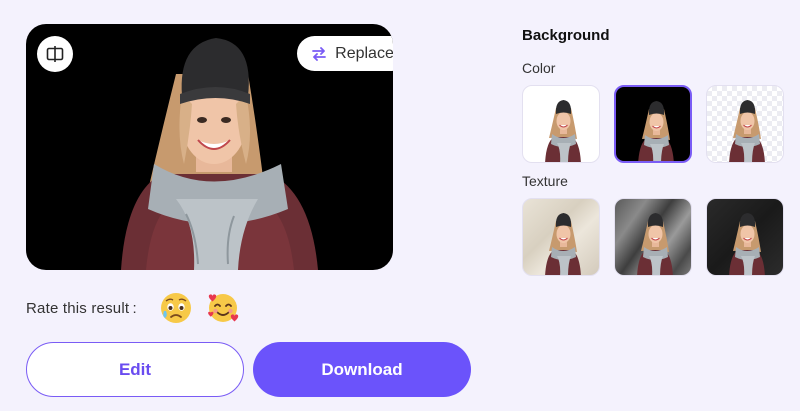 The width and height of the screenshot is (800, 411). I want to click on color-section-label: Color, so click(539, 68).